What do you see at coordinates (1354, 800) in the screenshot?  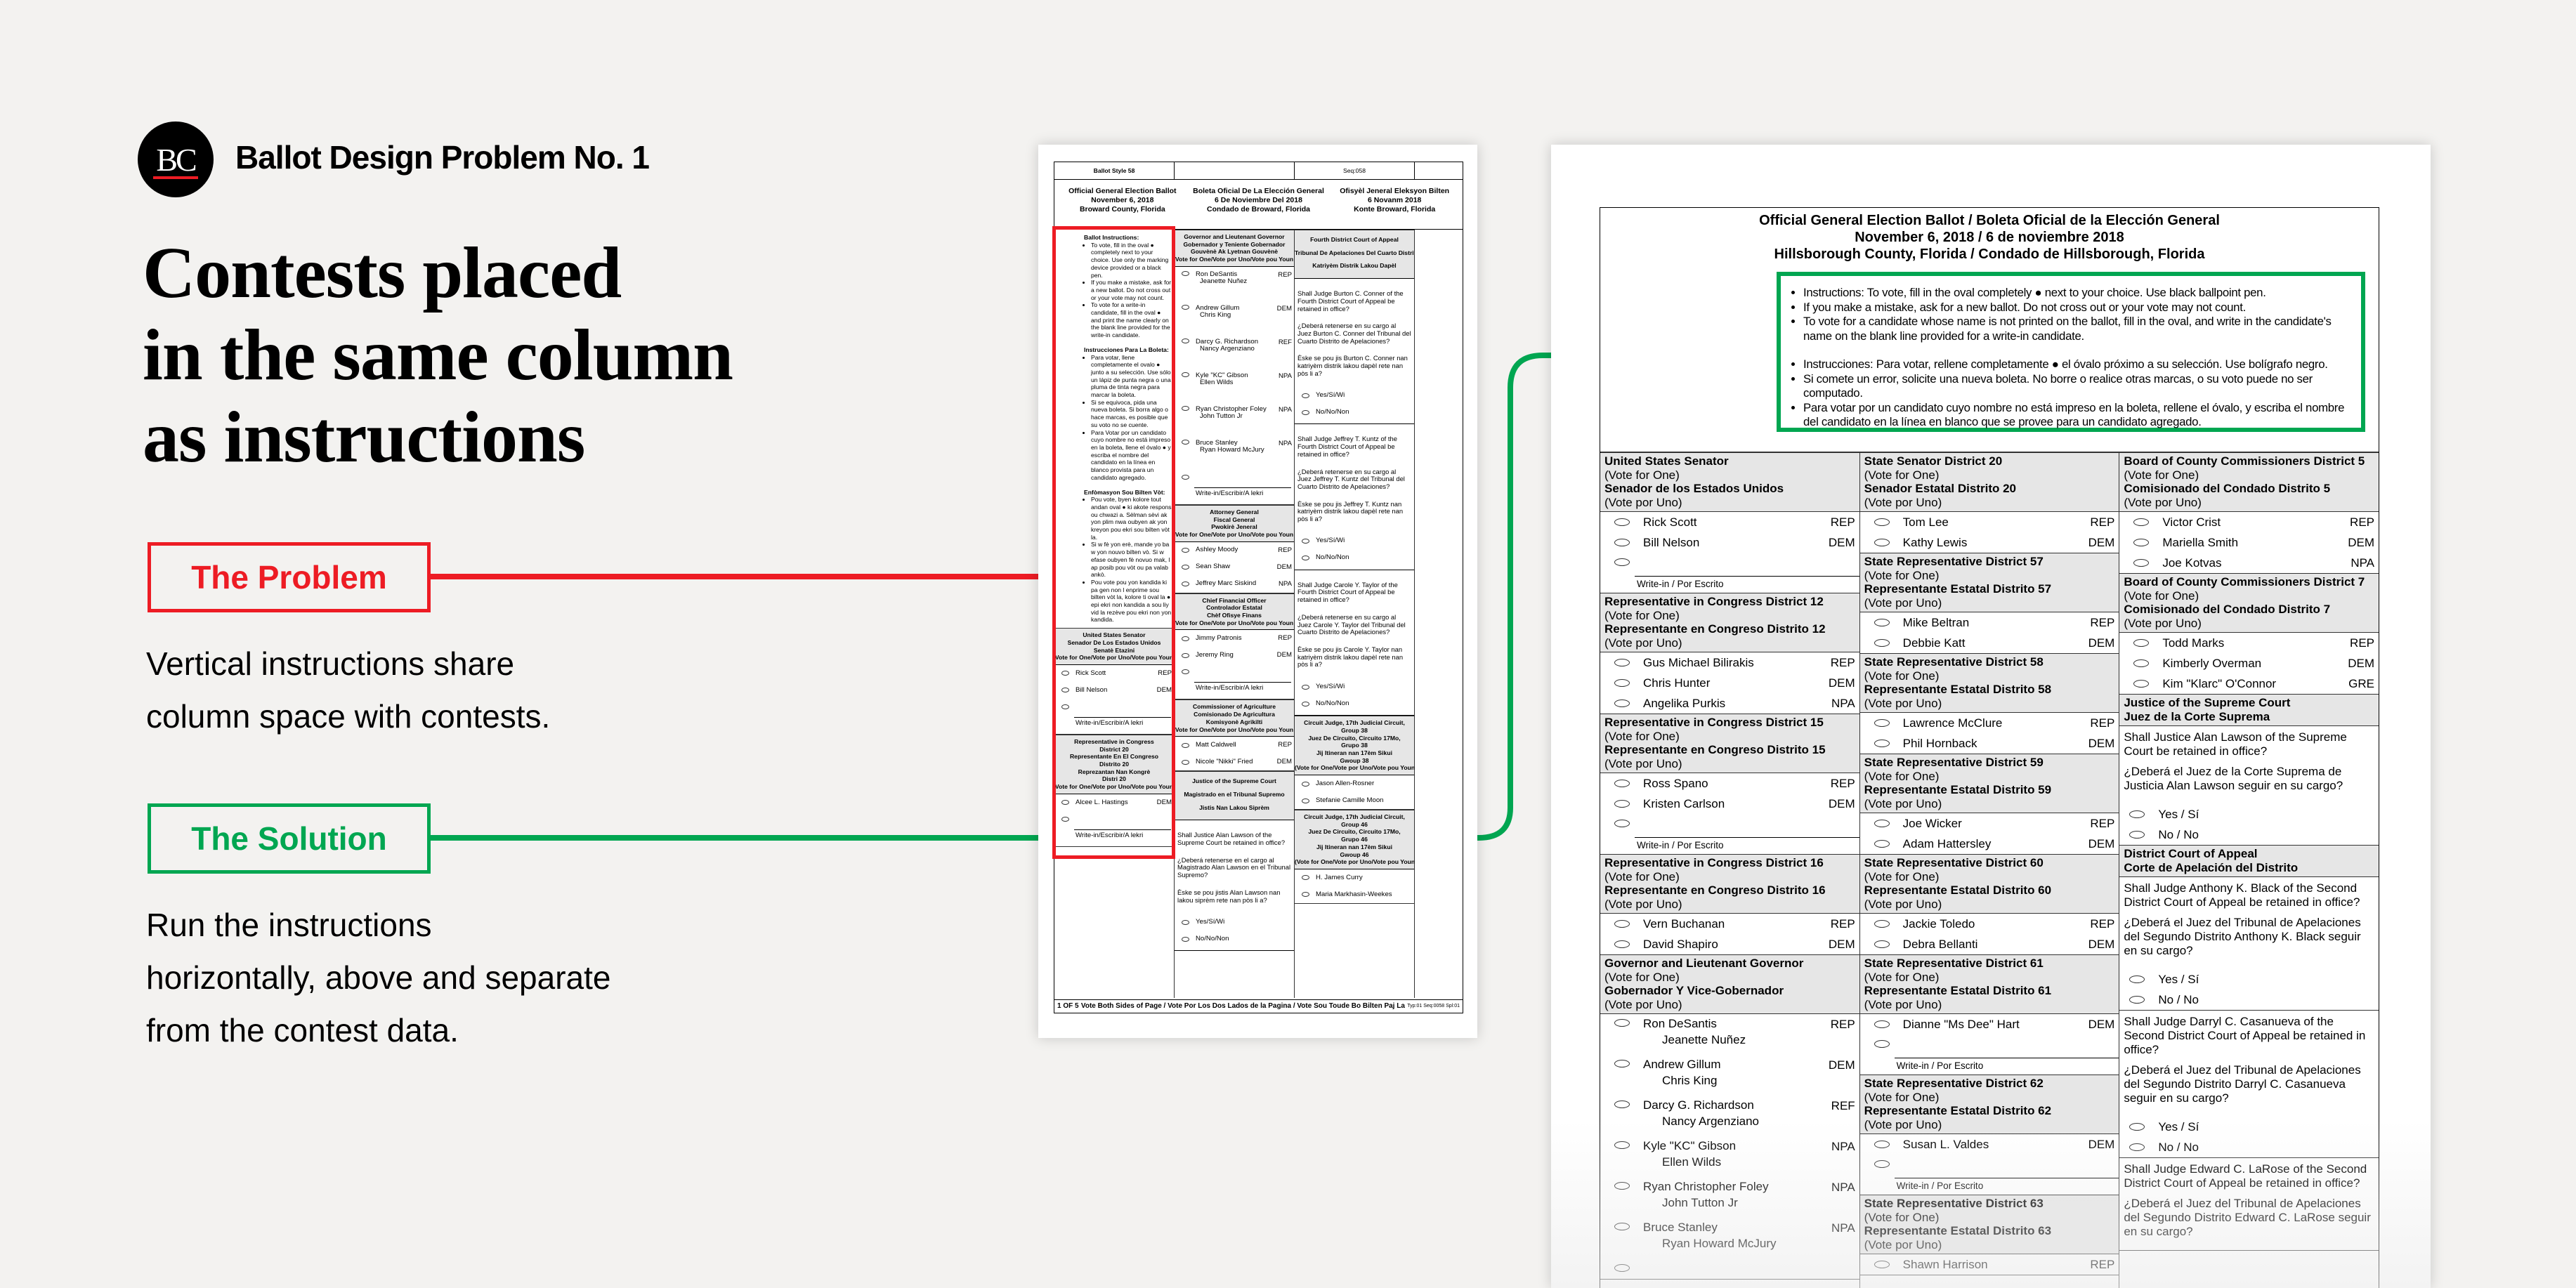 I see `candidate-row: Stefanie Camille Moon` at bounding box center [1354, 800].